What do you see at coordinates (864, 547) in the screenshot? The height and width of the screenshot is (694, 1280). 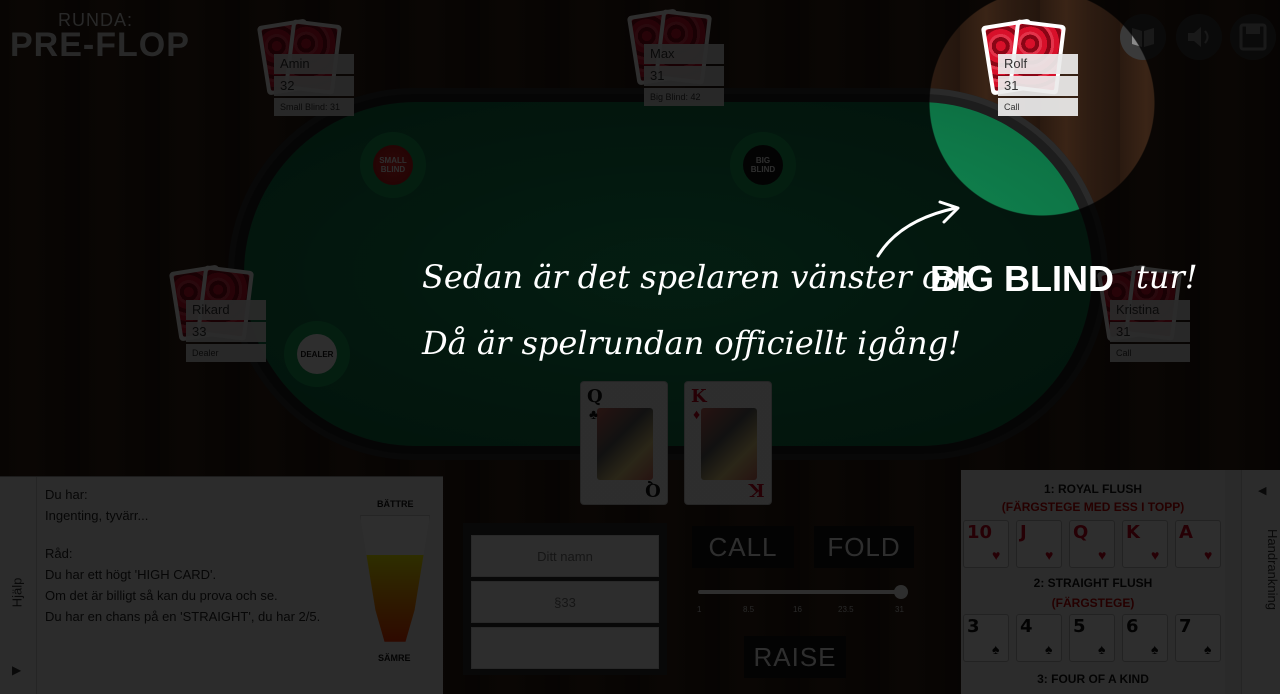 I see `fold-button: FOLD` at bounding box center [864, 547].